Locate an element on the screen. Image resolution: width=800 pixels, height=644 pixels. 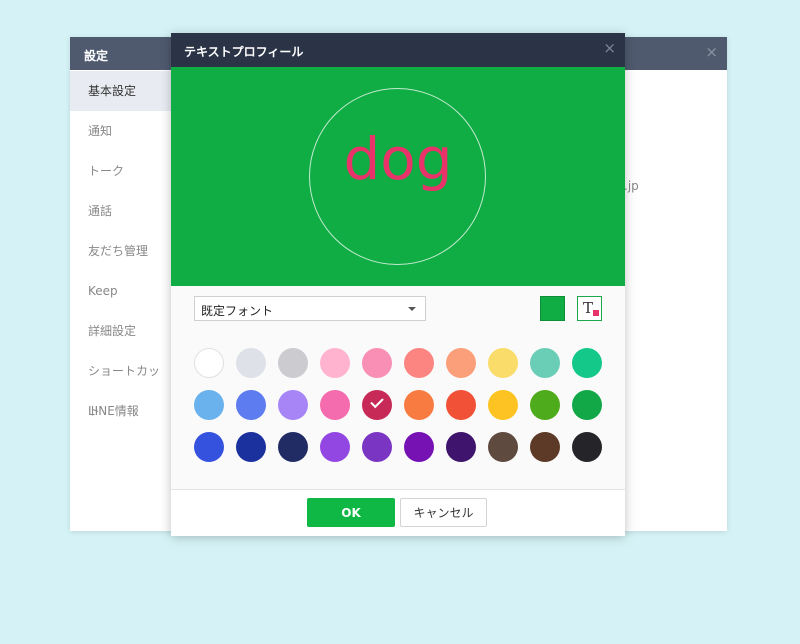
sidebar-item: トーク is located at coordinates (120, 171).